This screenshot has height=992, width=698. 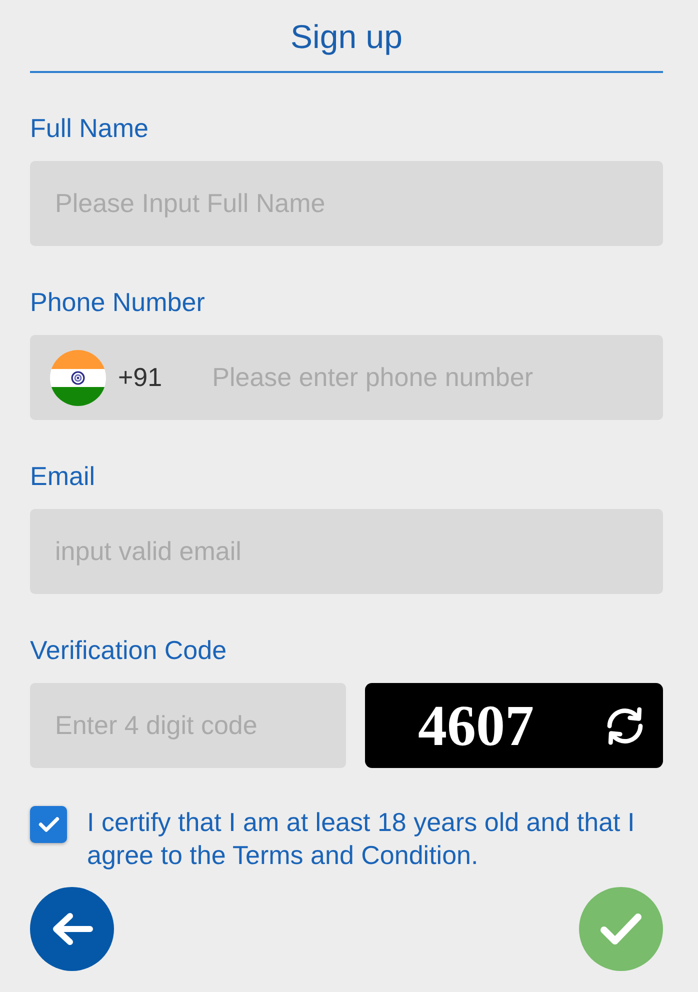 I want to click on field-label: Full Name, so click(x=90, y=128).